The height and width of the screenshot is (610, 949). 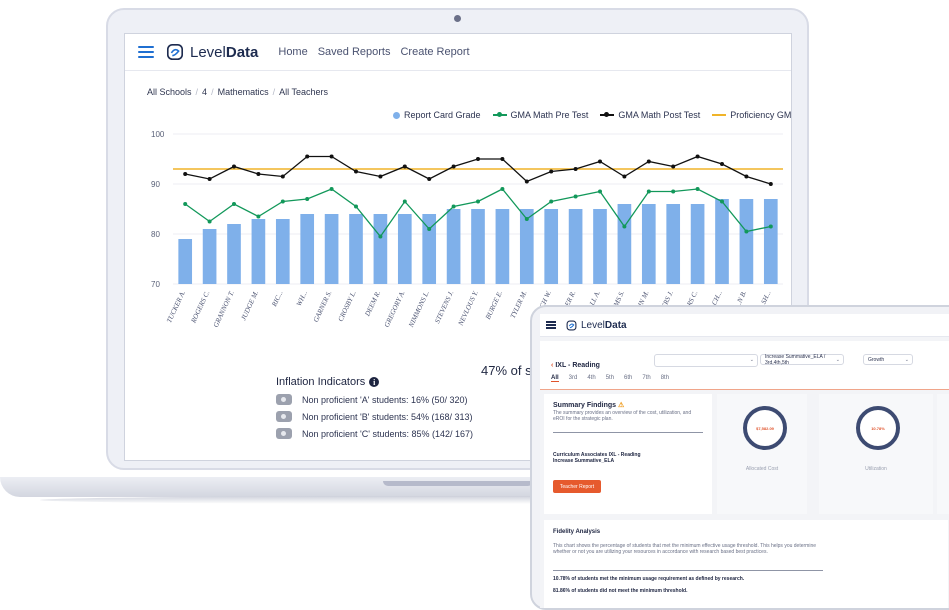 What do you see at coordinates (175, 52) in the screenshot?
I see `leveldata-logo-icon` at bounding box center [175, 52].